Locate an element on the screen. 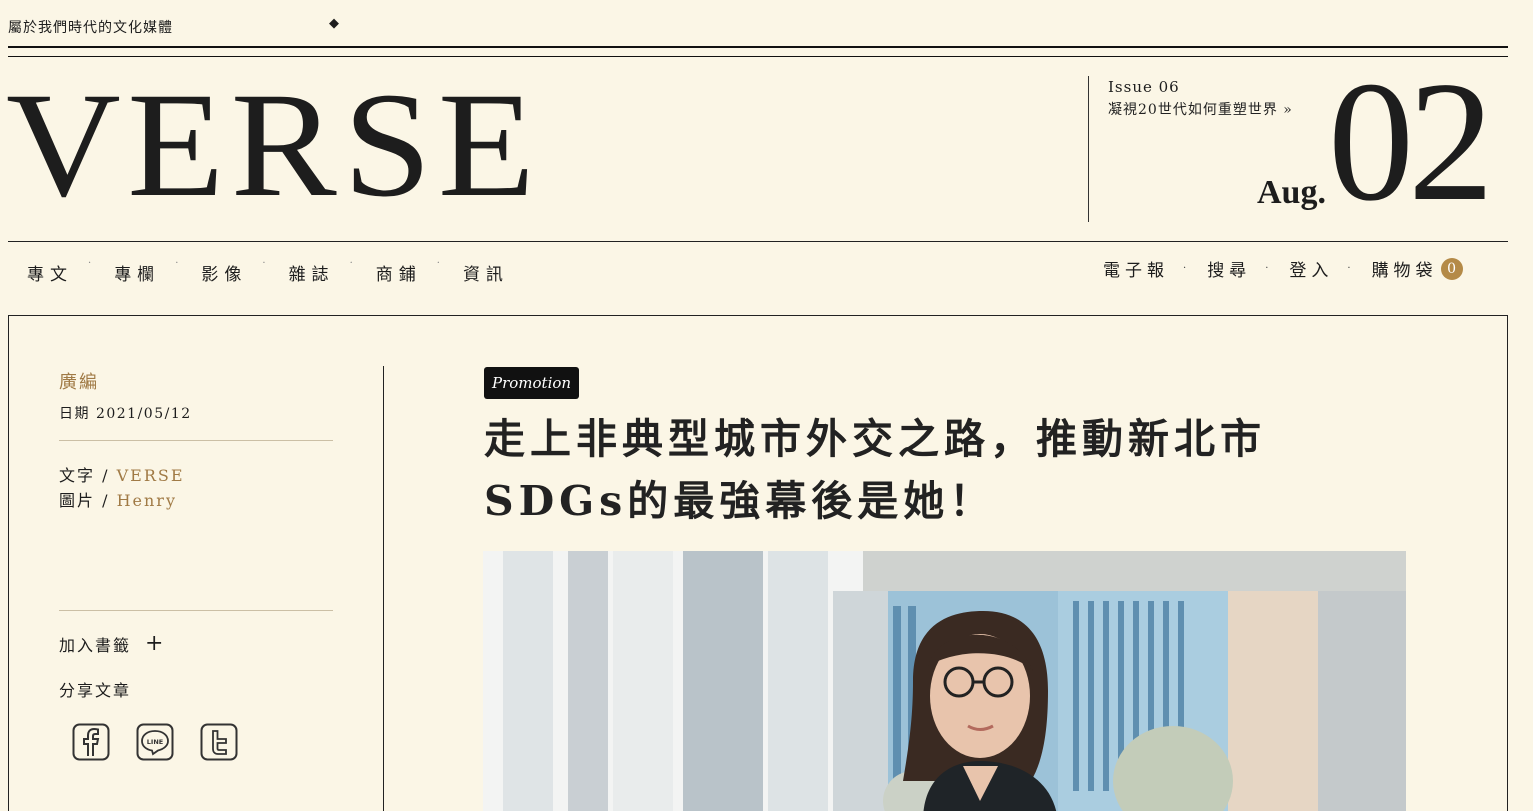 The height and width of the screenshot is (811, 1533). plus-icon: + is located at coordinates (155, 643).